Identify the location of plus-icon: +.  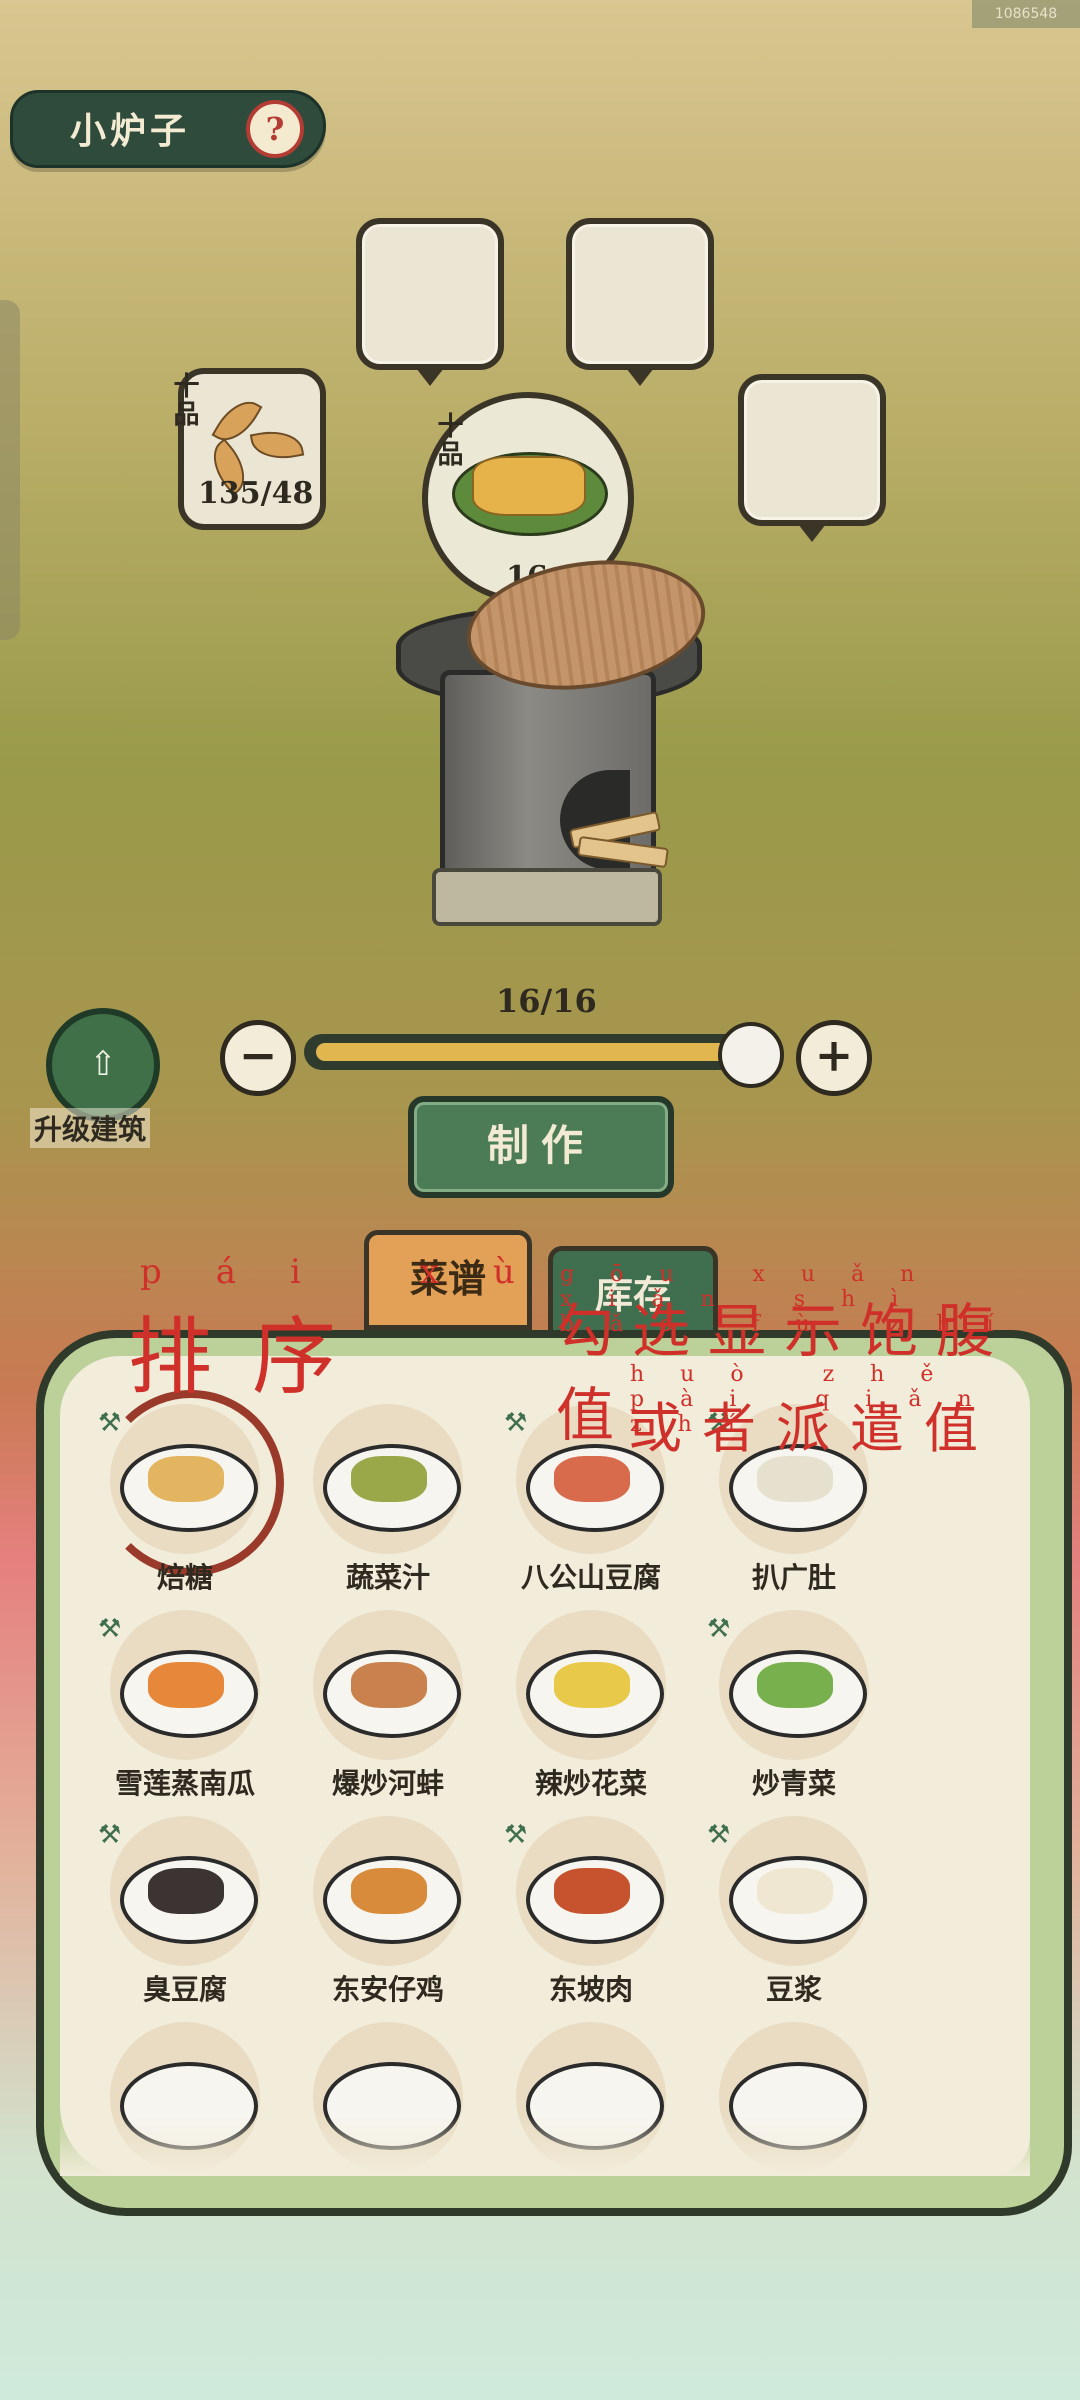
(834, 1058).